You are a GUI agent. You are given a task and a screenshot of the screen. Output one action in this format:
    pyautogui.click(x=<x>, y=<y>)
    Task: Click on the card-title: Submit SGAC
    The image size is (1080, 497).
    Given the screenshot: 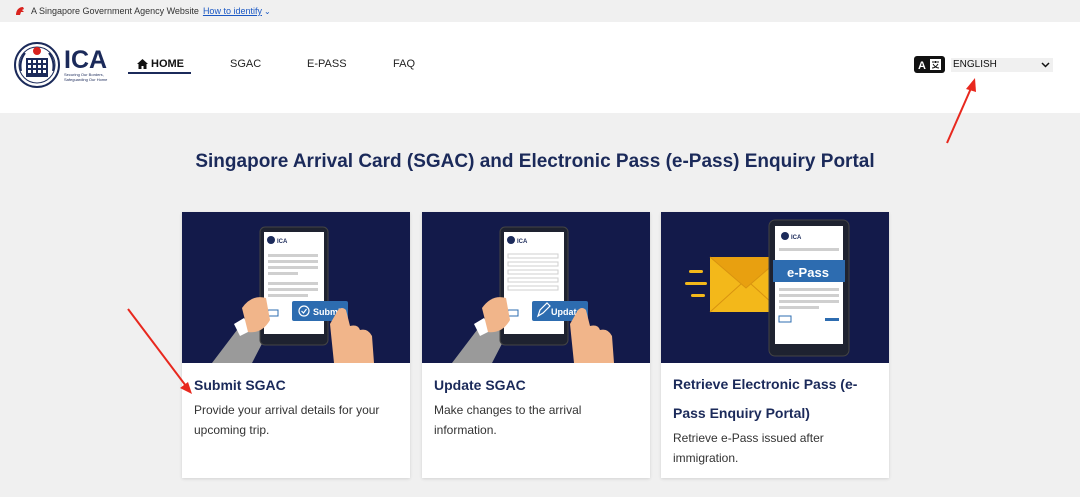 What is the action you would take?
    pyautogui.click(x=240, y=385)
    